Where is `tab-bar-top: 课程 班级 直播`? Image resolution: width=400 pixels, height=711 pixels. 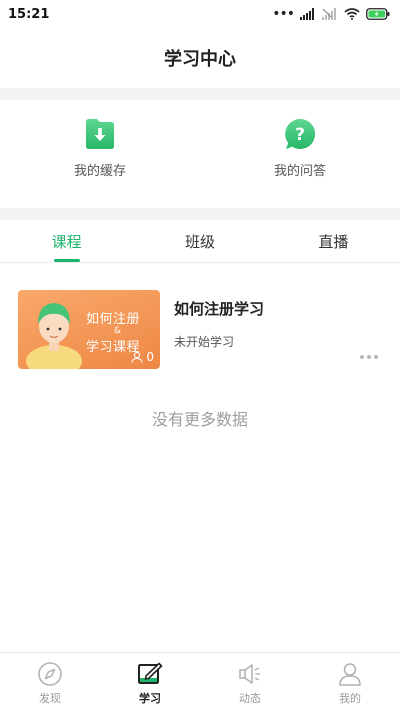
tab-bar-top: 课程 班级 直播 is located at coordinates (200, 241).